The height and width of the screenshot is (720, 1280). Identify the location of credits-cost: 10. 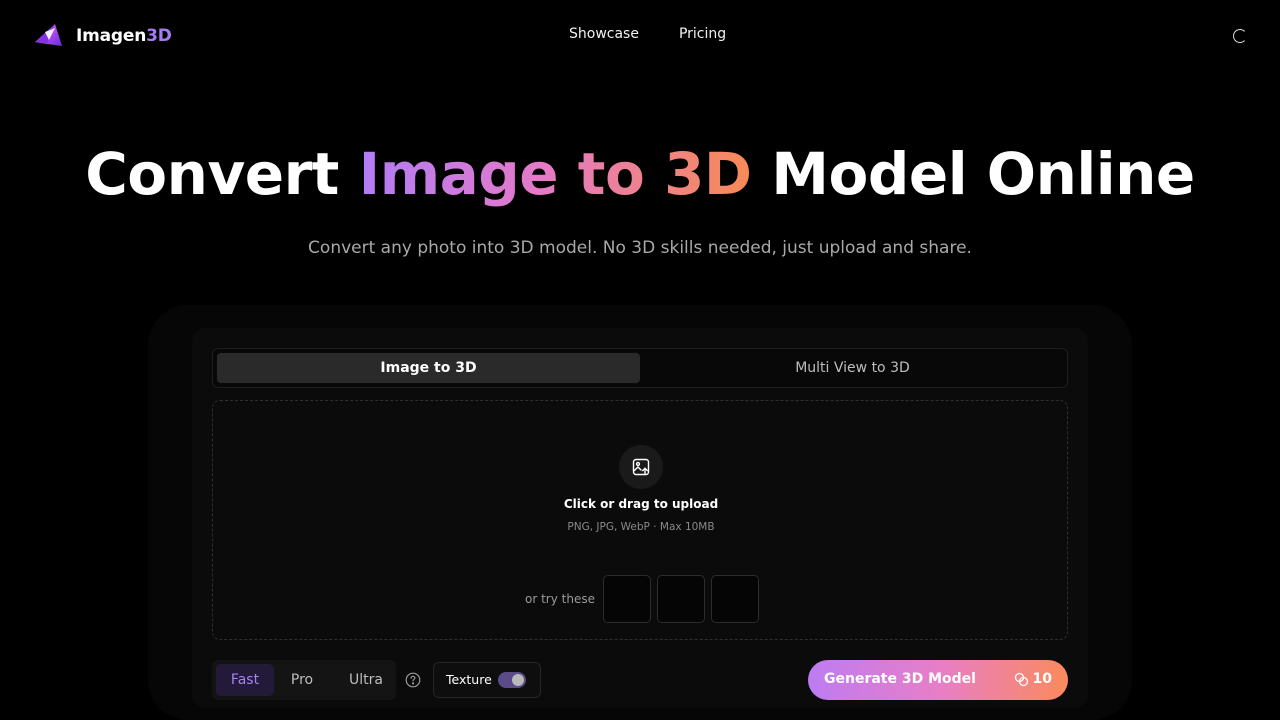
(1033, 679).